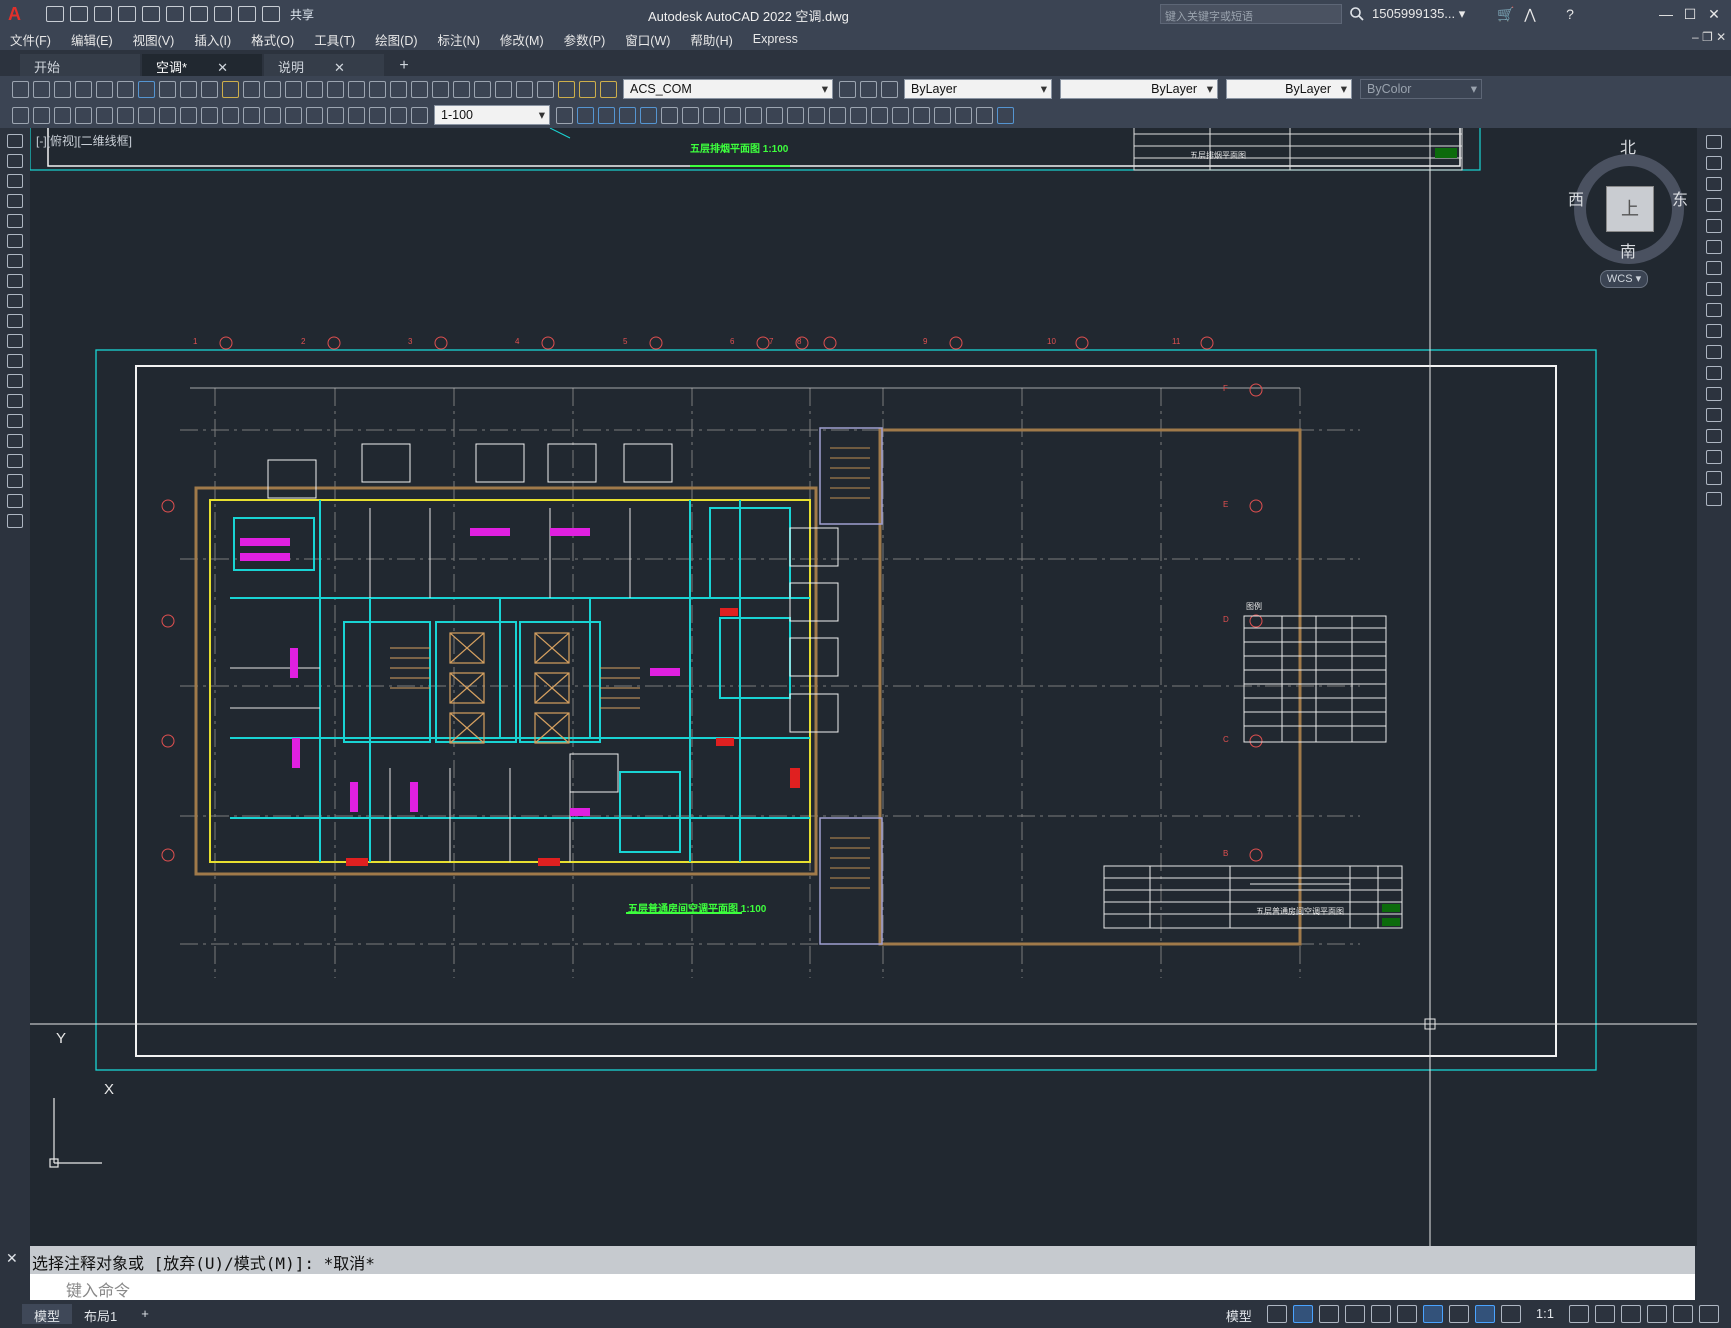 The height and width of the screenshot is (1328, 1731). What do you see at coordinates (1530, 14) in the screenshot?
I see `autodesk-app-icon: ⋀` at bounding box center [1530, 14].